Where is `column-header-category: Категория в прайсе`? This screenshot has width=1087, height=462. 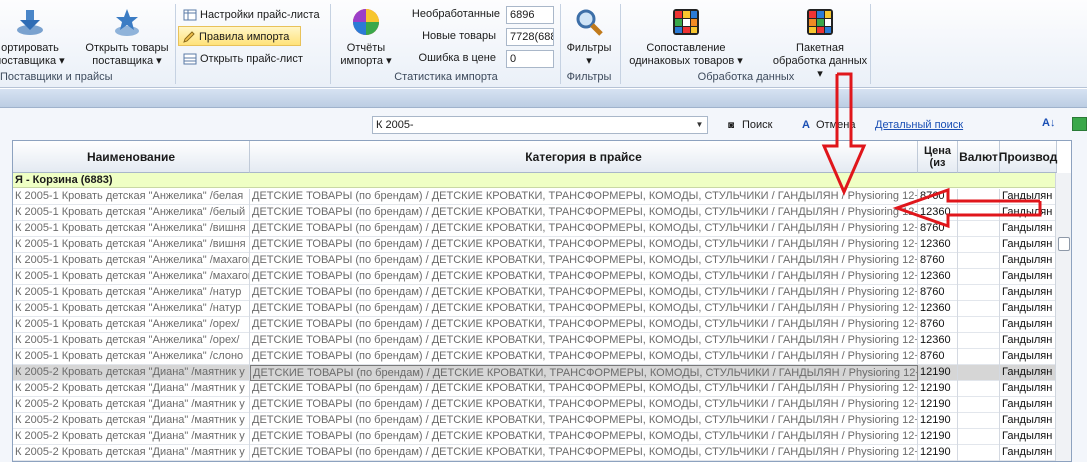
column-header-category: Категория в прайсе is located at coordinates (584, 157).